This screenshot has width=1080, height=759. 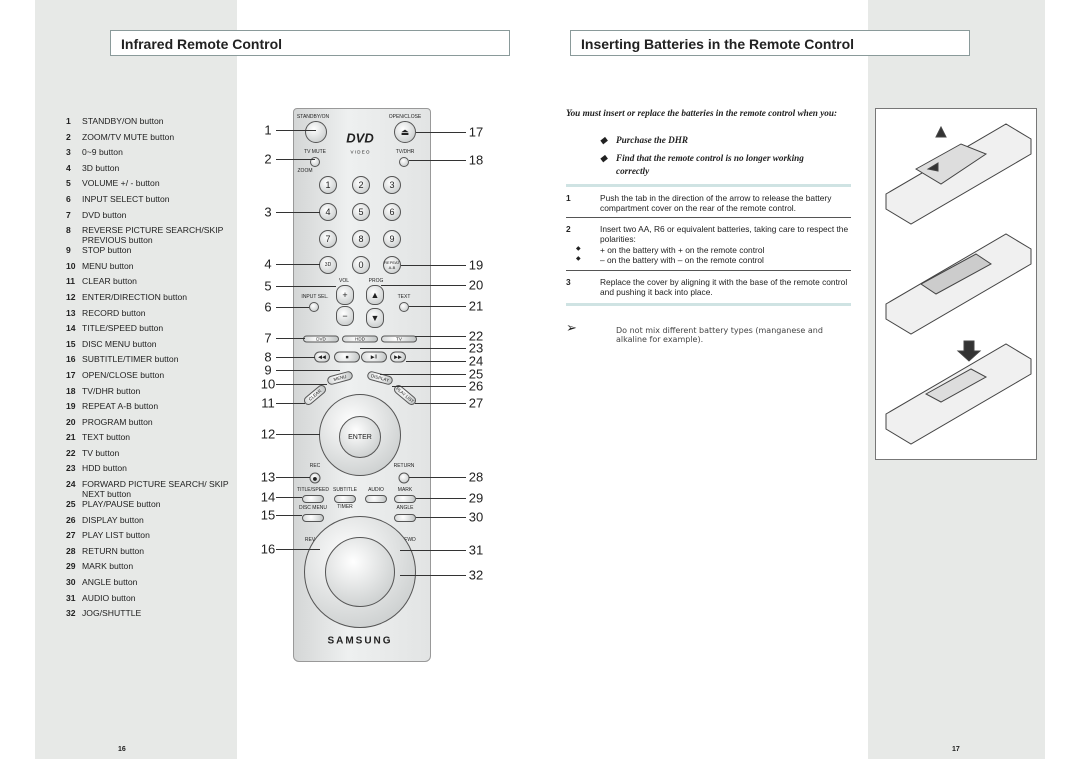 What do you see at coordinates (398, 357) in the screenshot?
I see `forward-button: ▶▶` at bounding box center [398, 357].